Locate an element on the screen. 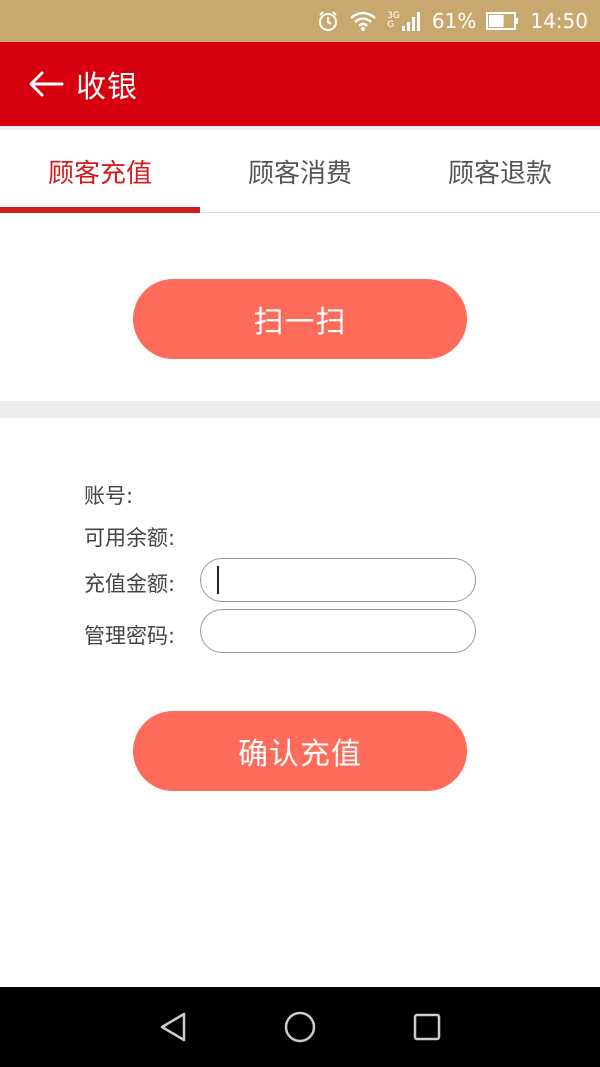 This screenshot has height=1067, width=600. app-bar: 收银 is located at coordinates (300, 84).